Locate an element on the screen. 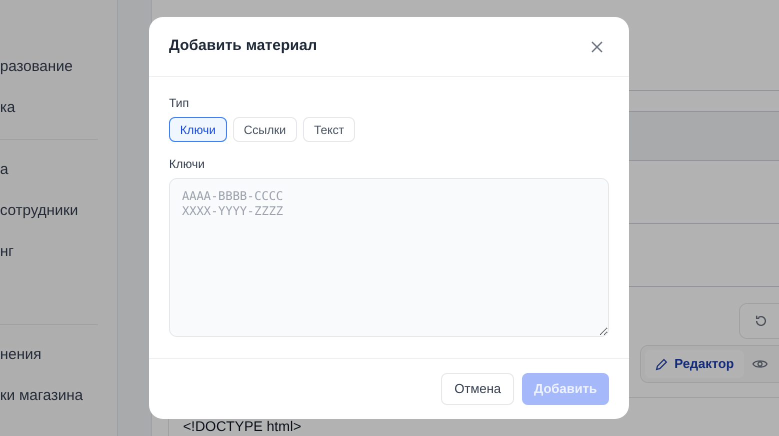 The width and height of the screenshot is (779, 436). refresh-button is located at coordinates (759, 321).